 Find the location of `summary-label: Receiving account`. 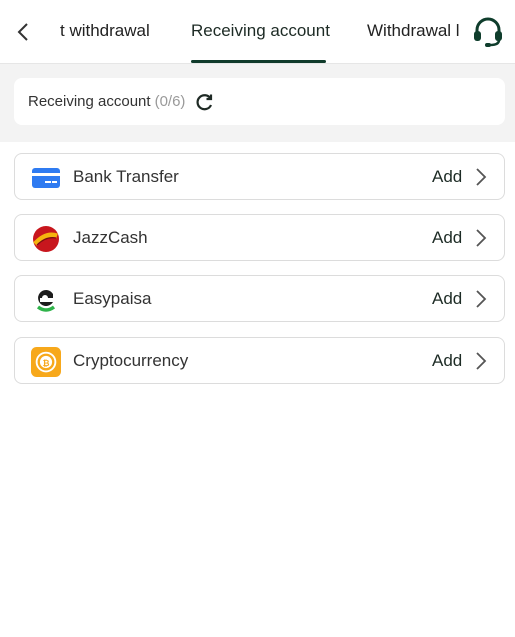

summary-label: Receiving account is located at coordinates (89, 101).